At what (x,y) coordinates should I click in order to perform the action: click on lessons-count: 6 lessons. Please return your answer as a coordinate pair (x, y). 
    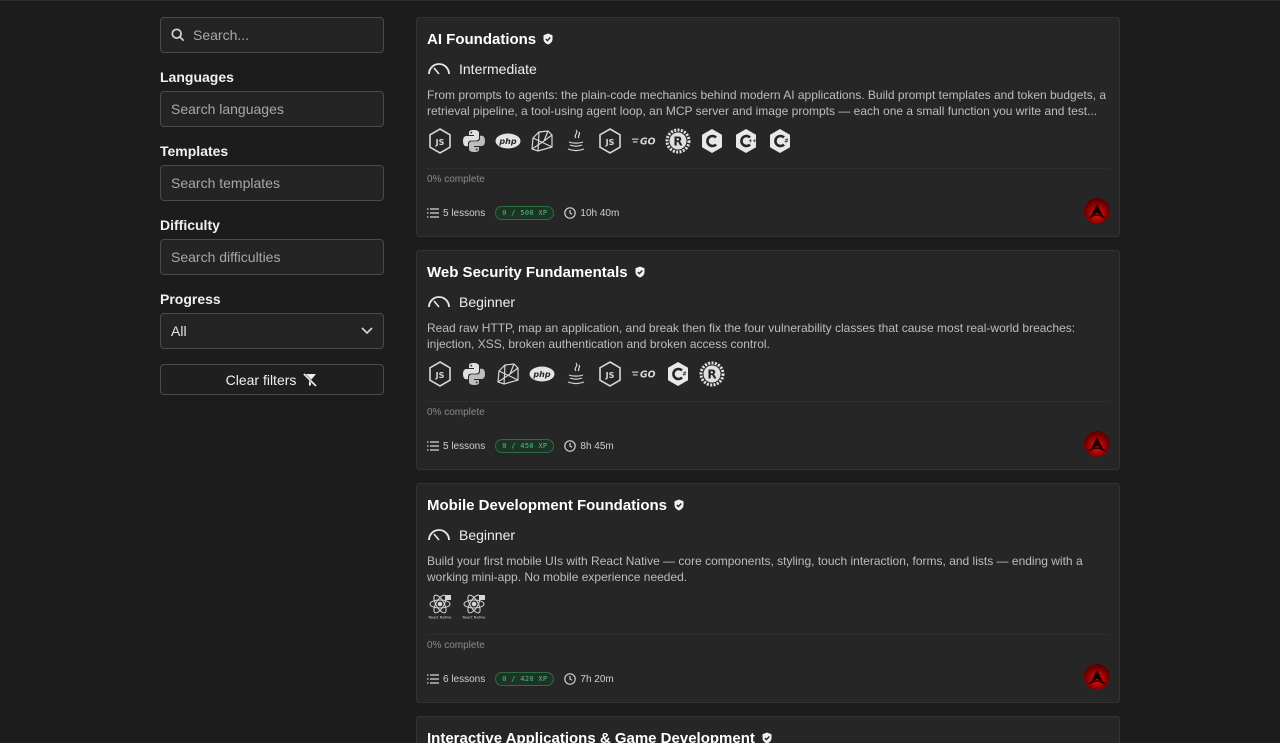
    Looking at the image, I should click on (456, 679).